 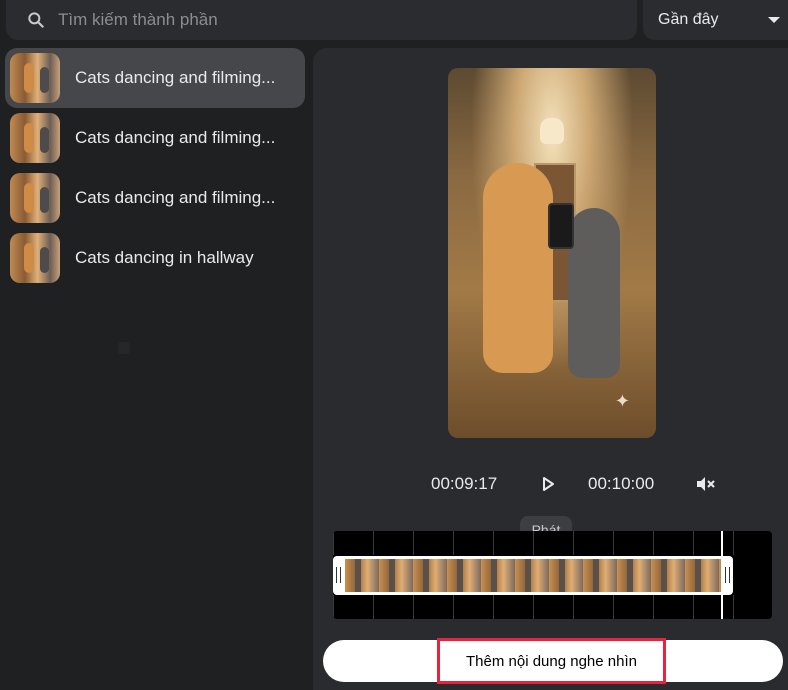 I want to click on search-input, so click(x=318, y=20).